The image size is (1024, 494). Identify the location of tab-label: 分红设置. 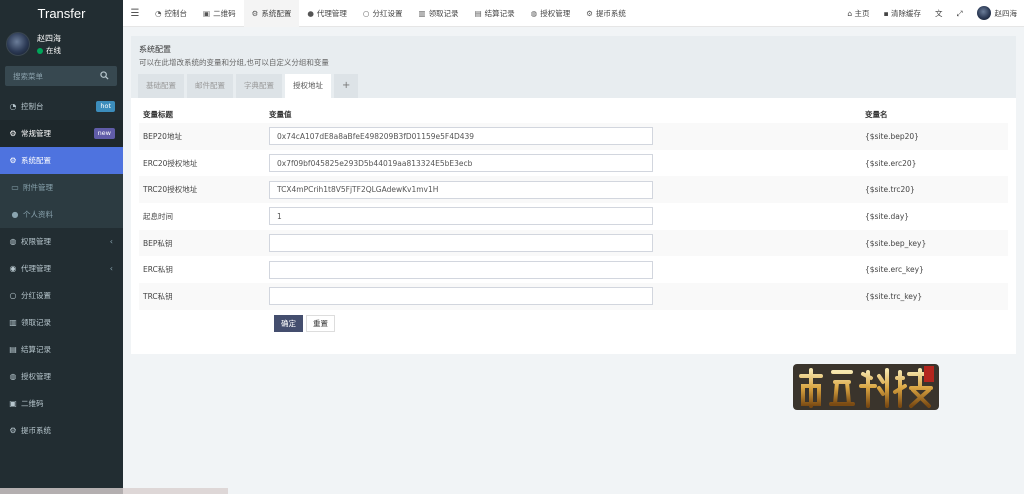
(387, 13).